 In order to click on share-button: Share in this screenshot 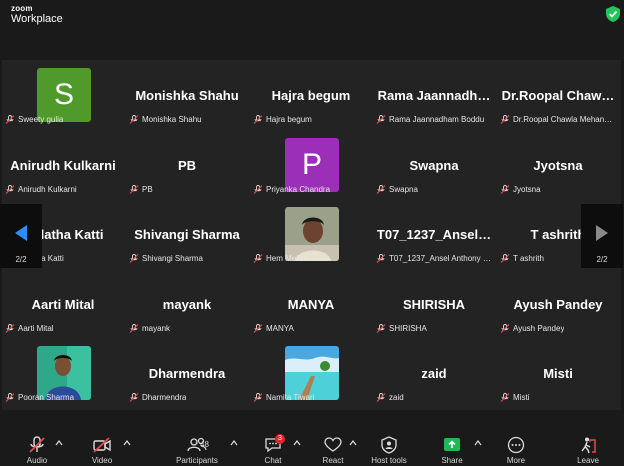, I will do `click(452, 451)`.